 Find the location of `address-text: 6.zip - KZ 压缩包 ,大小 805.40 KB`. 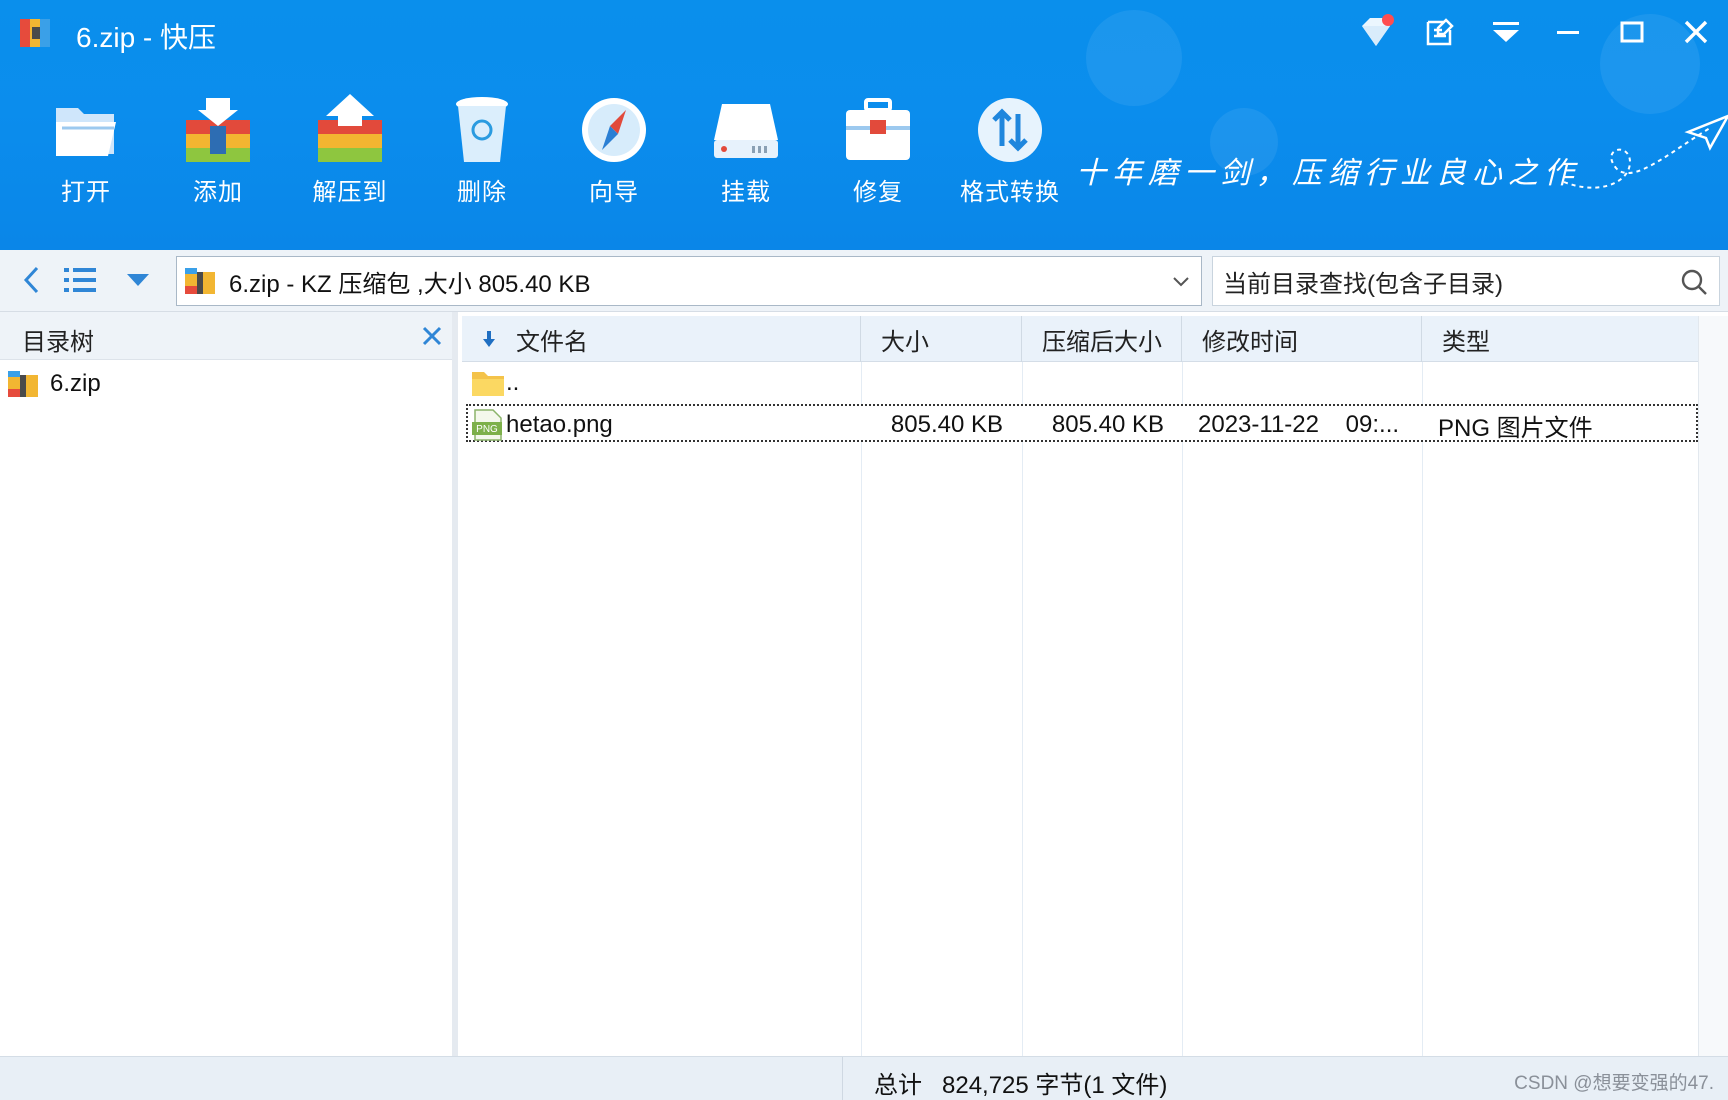

address-text: 6.zip - KZ 压缩包 ,大小 805.40 KB is located at coordinates (410, 284).